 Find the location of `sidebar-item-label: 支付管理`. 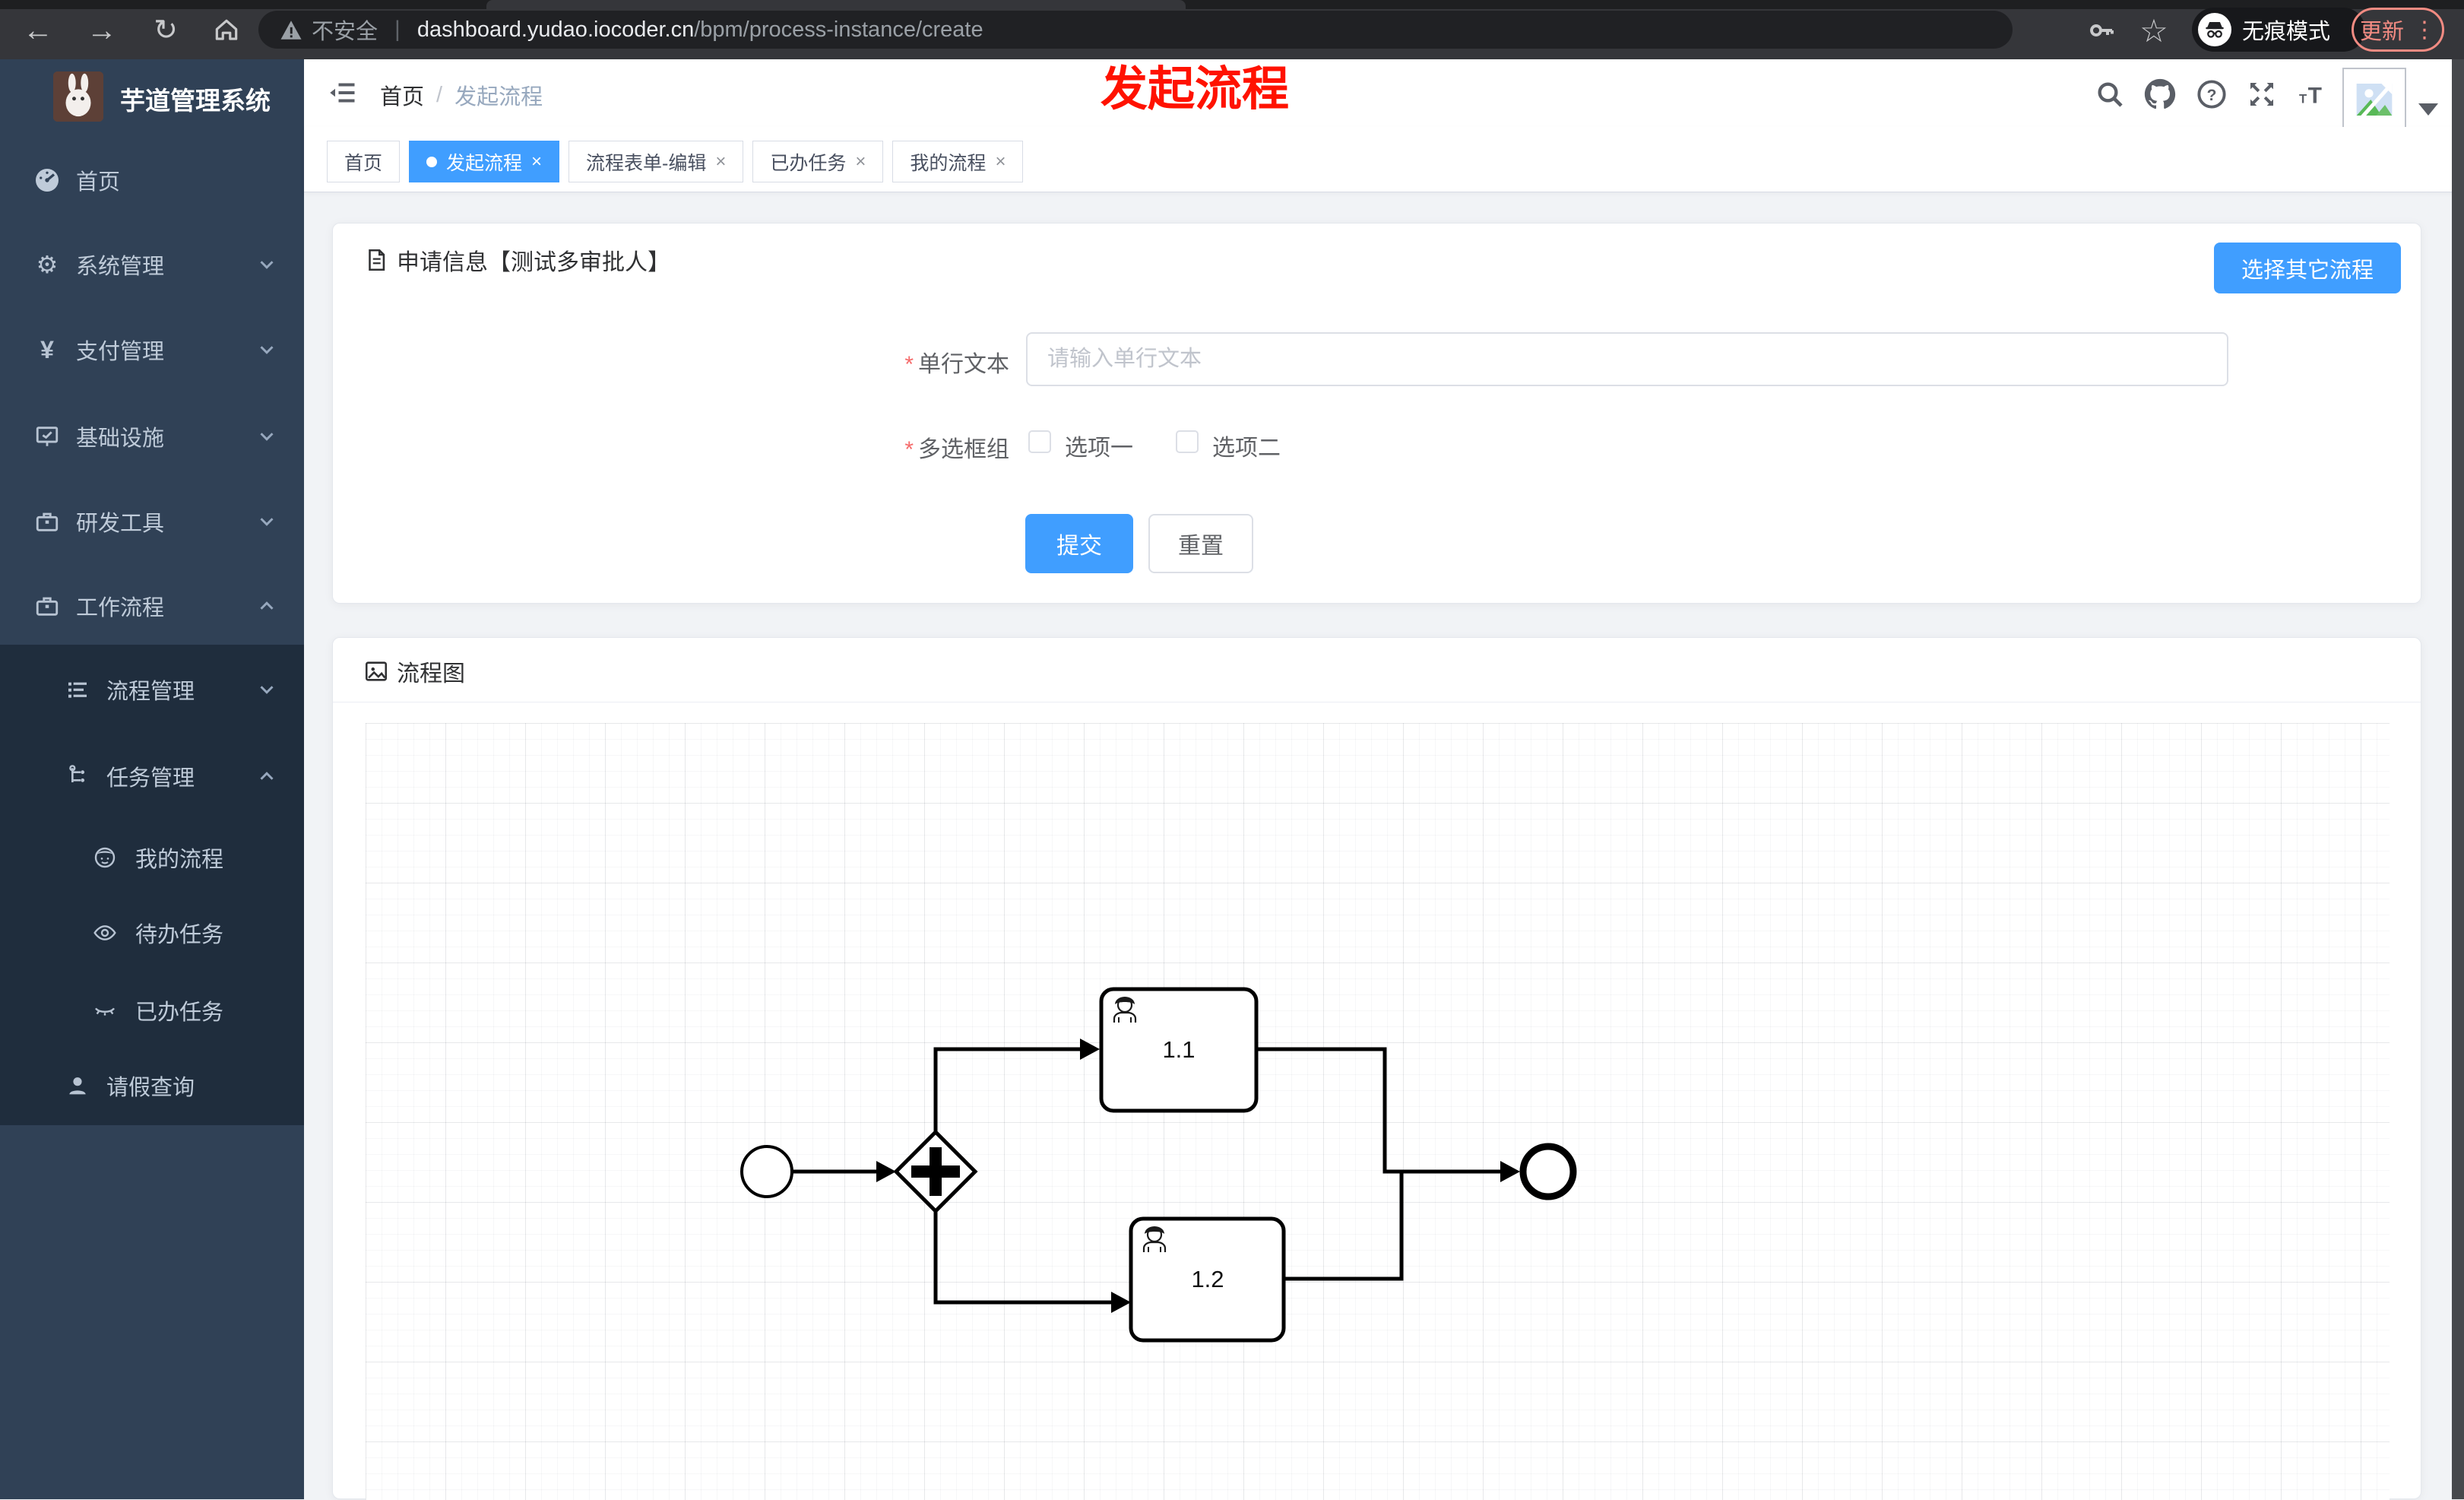

sidebar-item-label: 支付管理 is located at coordinates (120, 352).